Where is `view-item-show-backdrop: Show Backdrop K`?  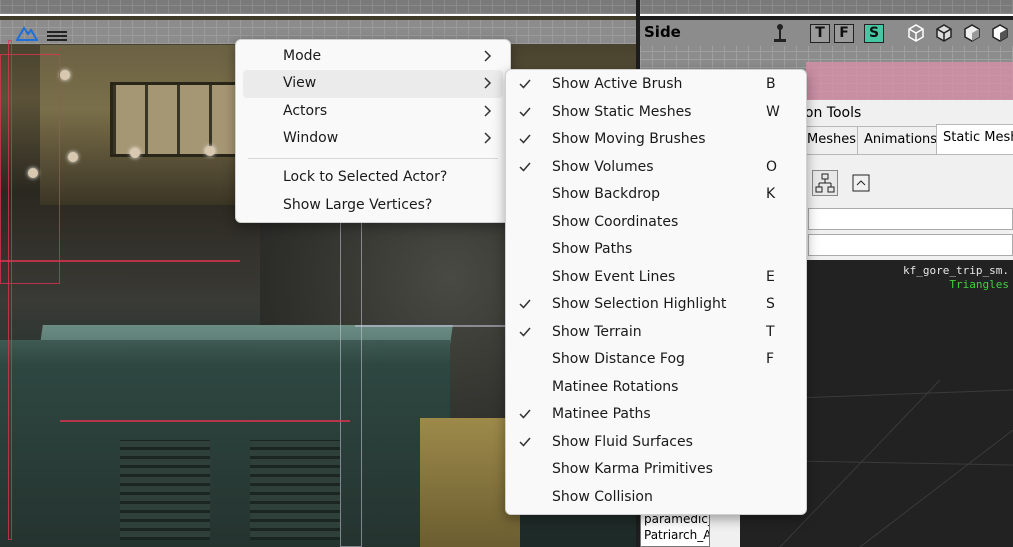
view-item-show-backdrop: Show Backdrop K is located at coordinates (657, 195).